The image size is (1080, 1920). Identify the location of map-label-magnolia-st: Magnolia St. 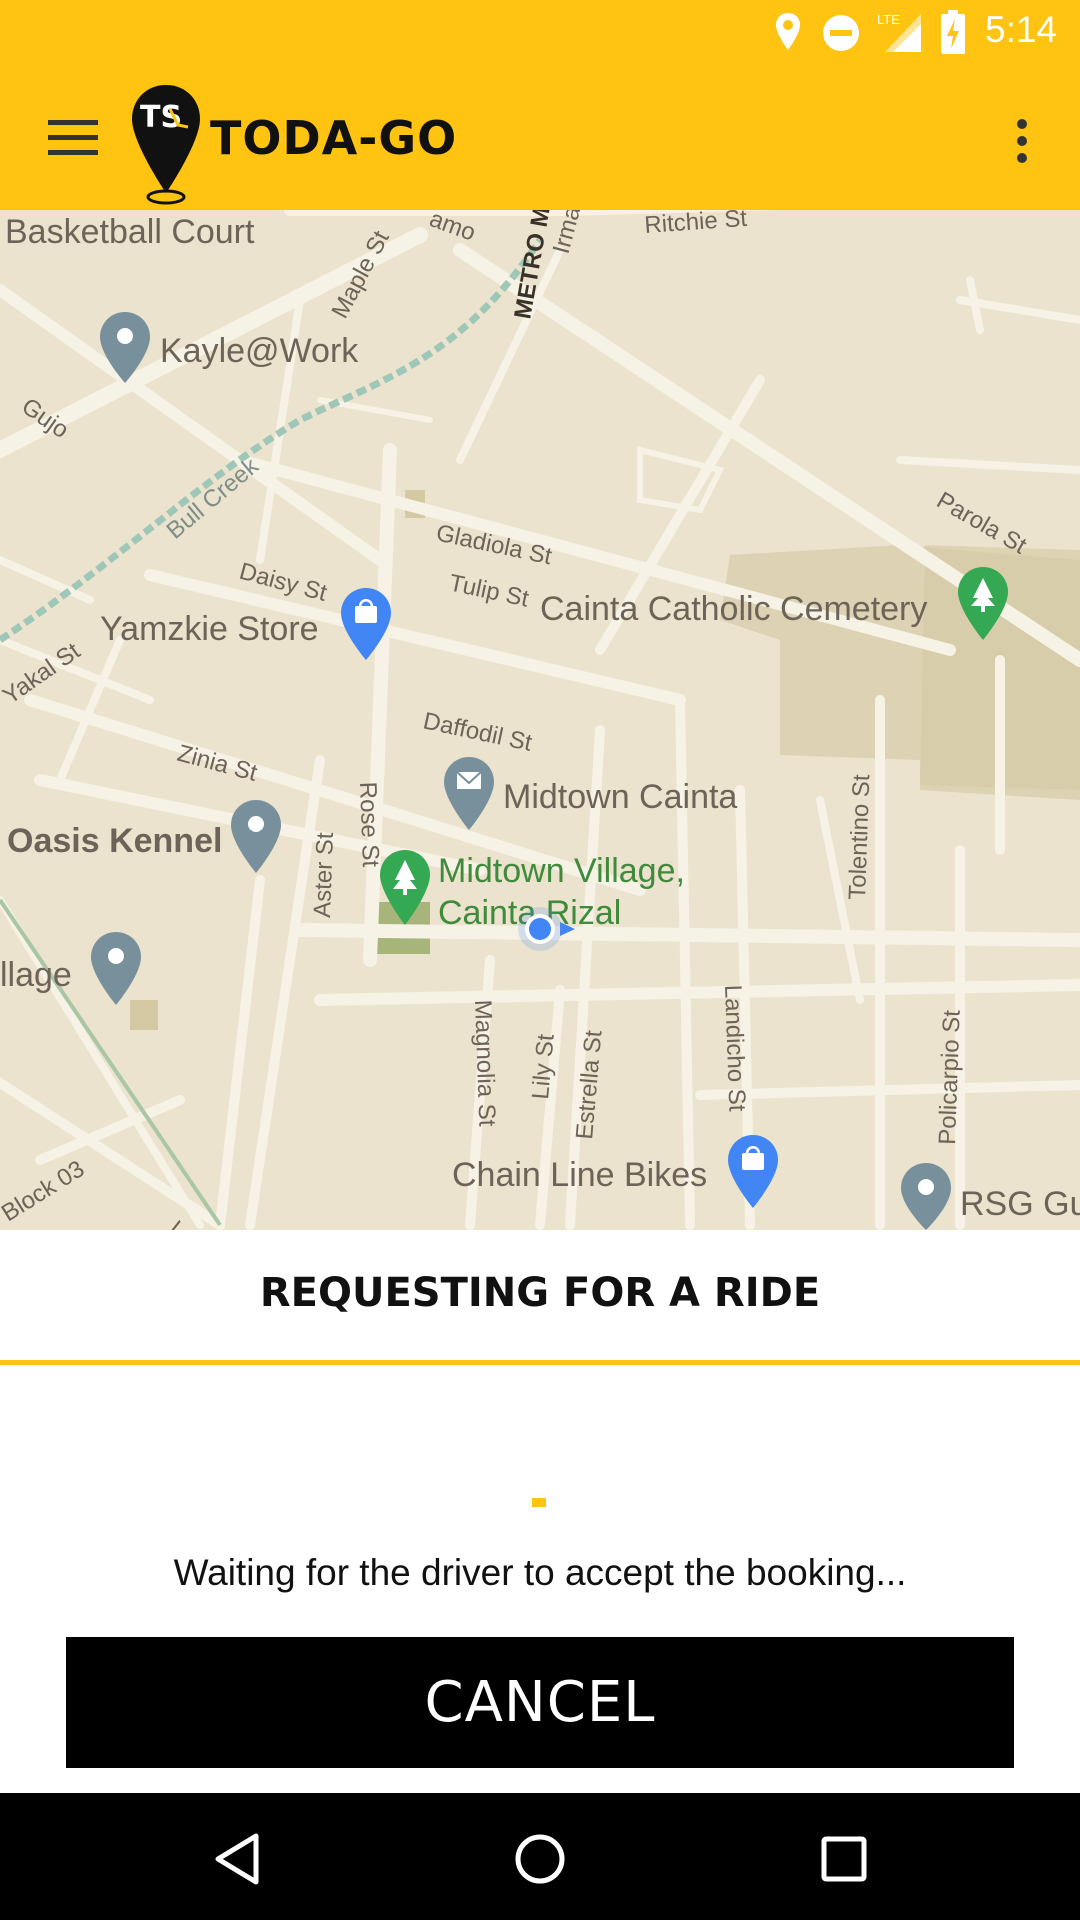
(484, 1063).